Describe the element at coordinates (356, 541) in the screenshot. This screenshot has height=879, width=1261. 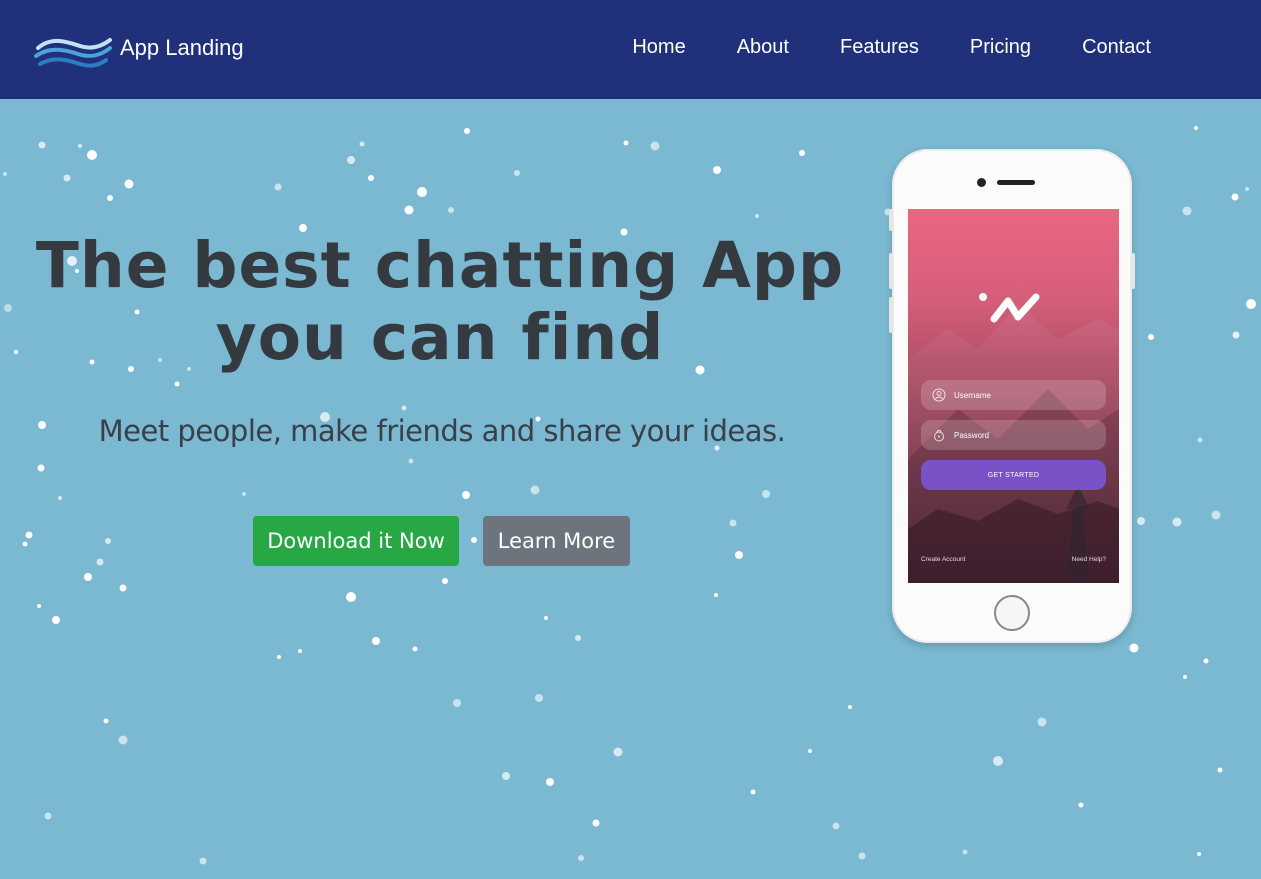
I see `download-button: Download it Now` at that location.